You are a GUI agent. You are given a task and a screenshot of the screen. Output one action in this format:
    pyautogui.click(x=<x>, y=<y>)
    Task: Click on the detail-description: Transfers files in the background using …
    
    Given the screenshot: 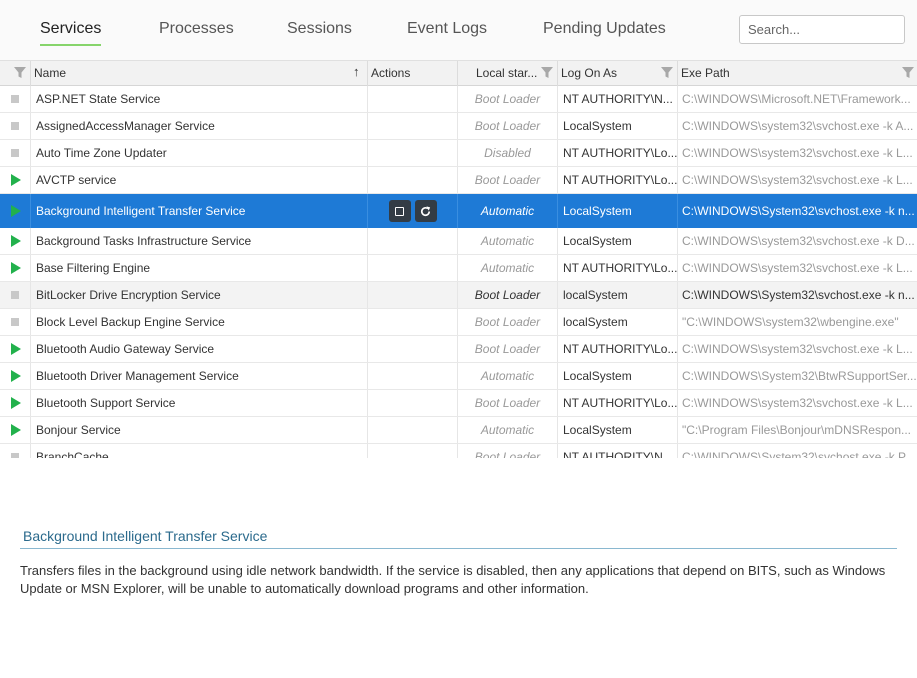 What is the action you would take?
    pyautogui.click(x=453, y=579)
    